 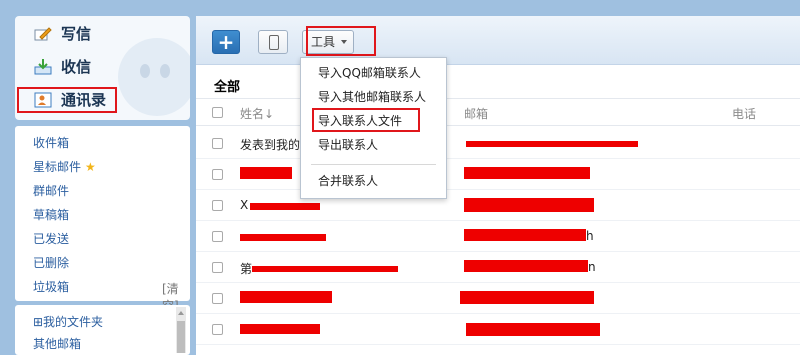 I want to click on folder-group-mail: 群邮件, so click(x=51, y=191).